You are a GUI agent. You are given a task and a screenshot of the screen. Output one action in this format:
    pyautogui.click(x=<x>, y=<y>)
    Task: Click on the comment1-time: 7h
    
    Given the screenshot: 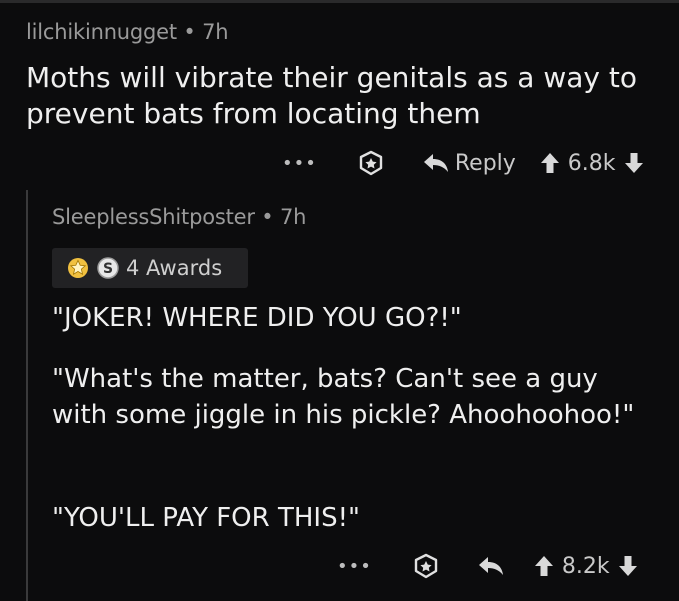 What is the action you would take?
    pyautogui.click(x=215, y=32)
    